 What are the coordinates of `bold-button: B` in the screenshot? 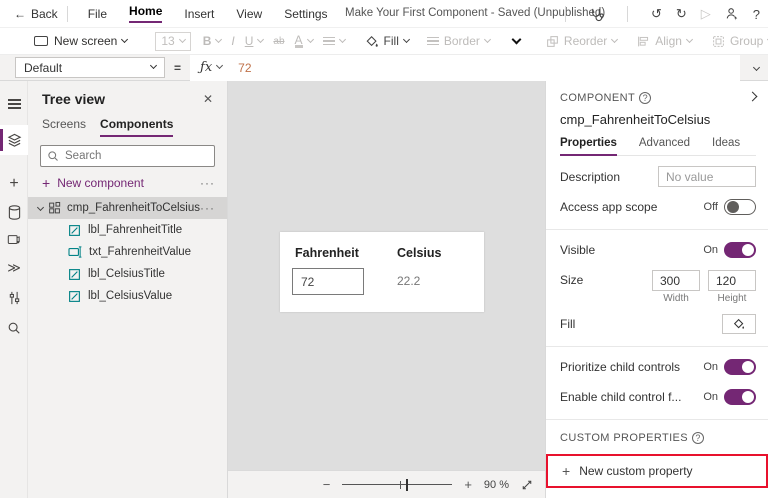 It's located at (212, 41).